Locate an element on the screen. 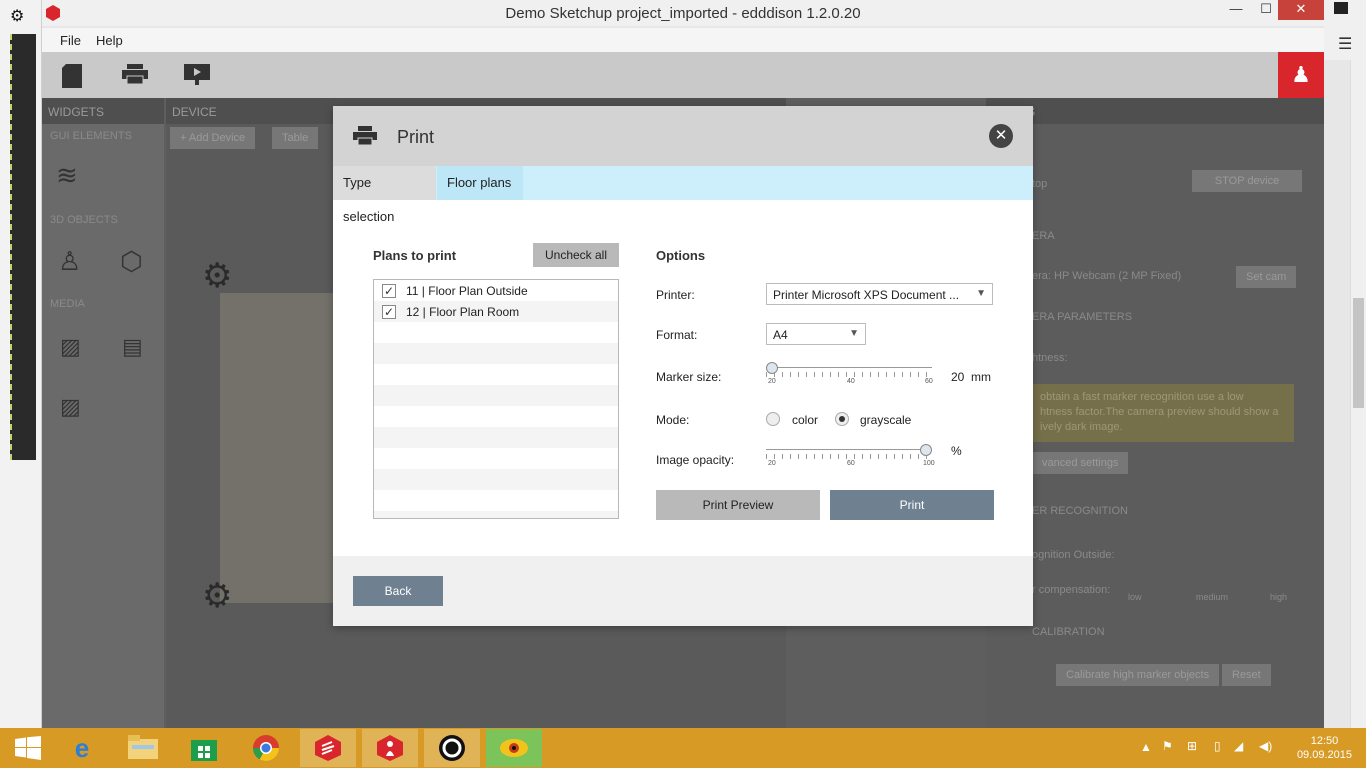 This screenshot has width=1366, height=768. chevron-down-icon: ▼ is located at coordinates (854, 333).